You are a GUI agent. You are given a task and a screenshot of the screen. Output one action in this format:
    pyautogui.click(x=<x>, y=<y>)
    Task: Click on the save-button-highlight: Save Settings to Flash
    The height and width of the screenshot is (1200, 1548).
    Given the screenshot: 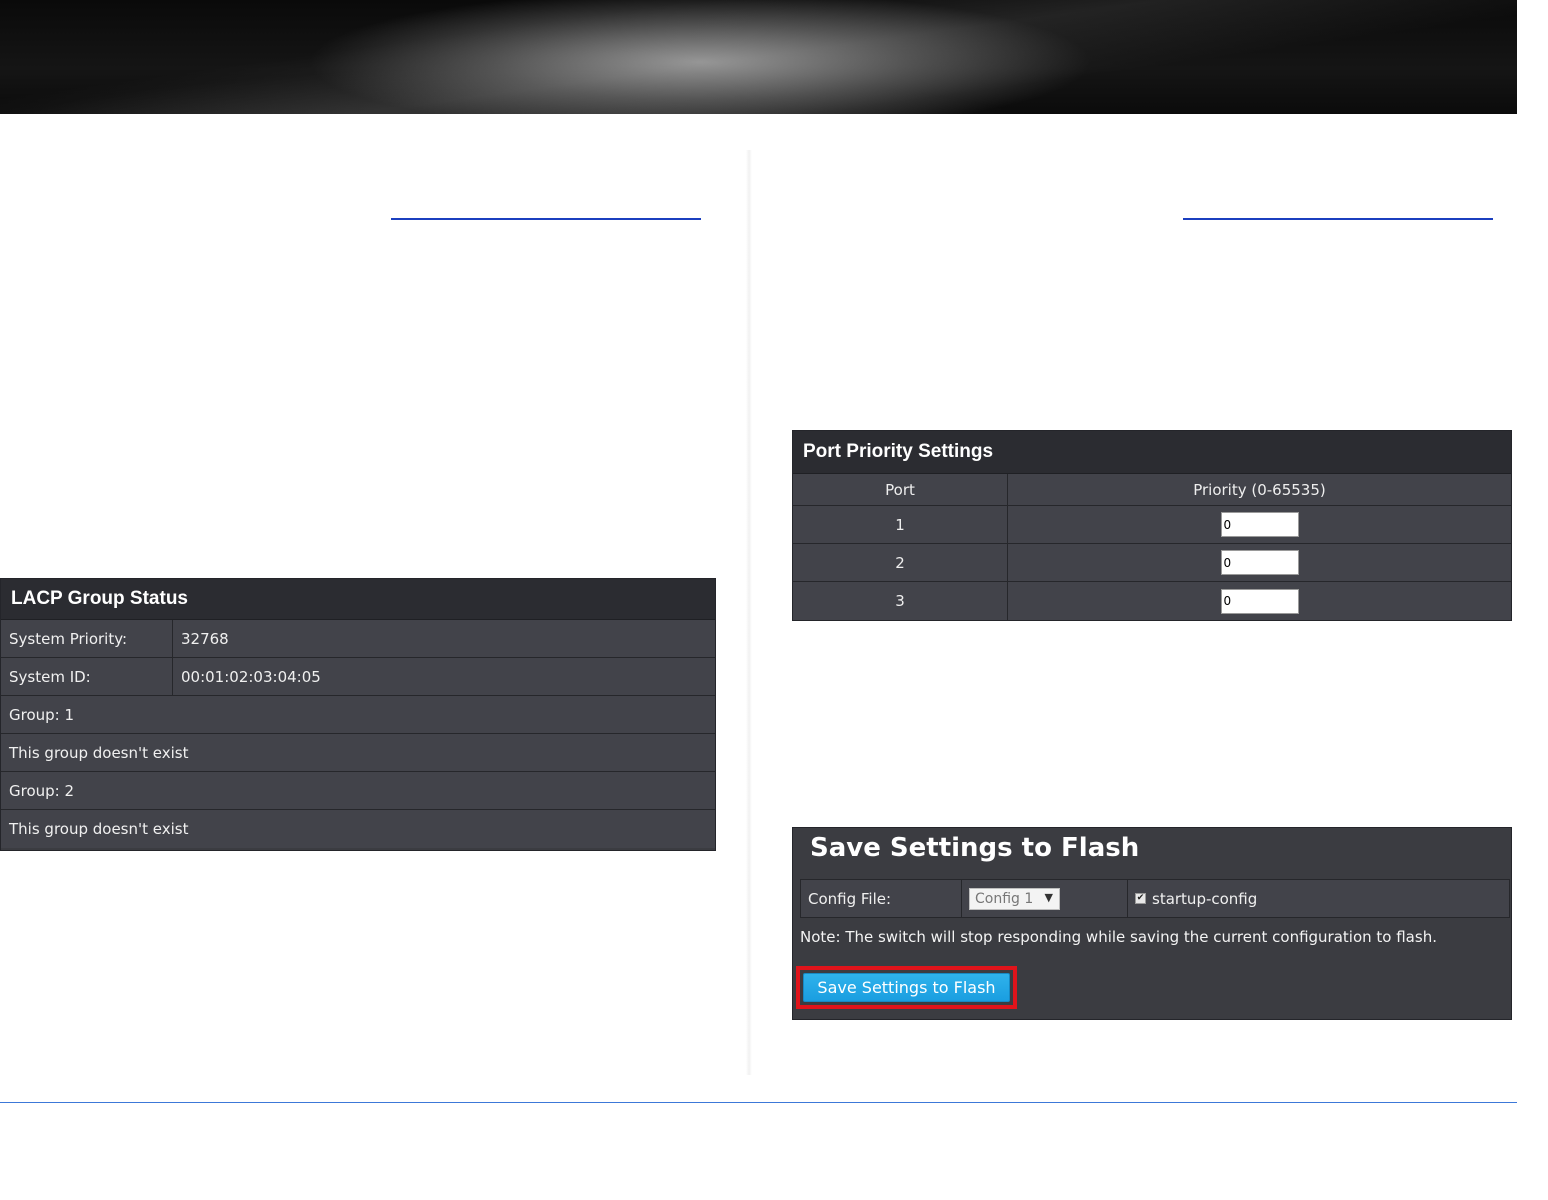 What is the action you would take?
    pyautogui.click(x=906, y=987)
    